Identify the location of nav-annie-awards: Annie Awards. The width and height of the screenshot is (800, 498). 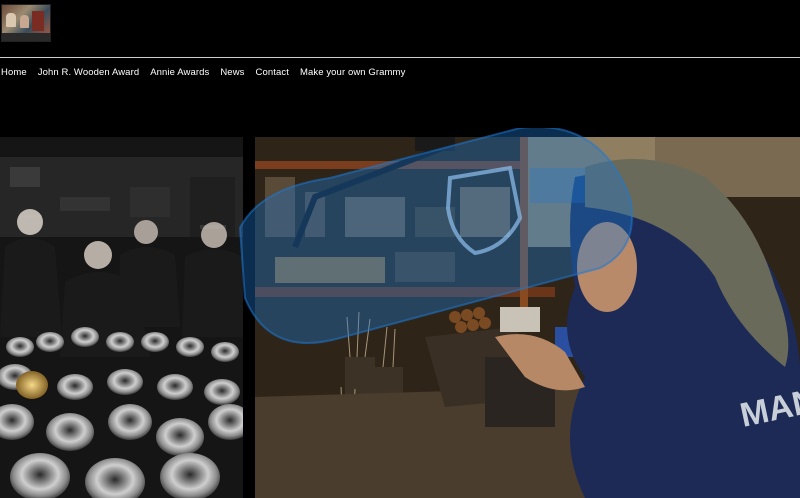
(179, 72).